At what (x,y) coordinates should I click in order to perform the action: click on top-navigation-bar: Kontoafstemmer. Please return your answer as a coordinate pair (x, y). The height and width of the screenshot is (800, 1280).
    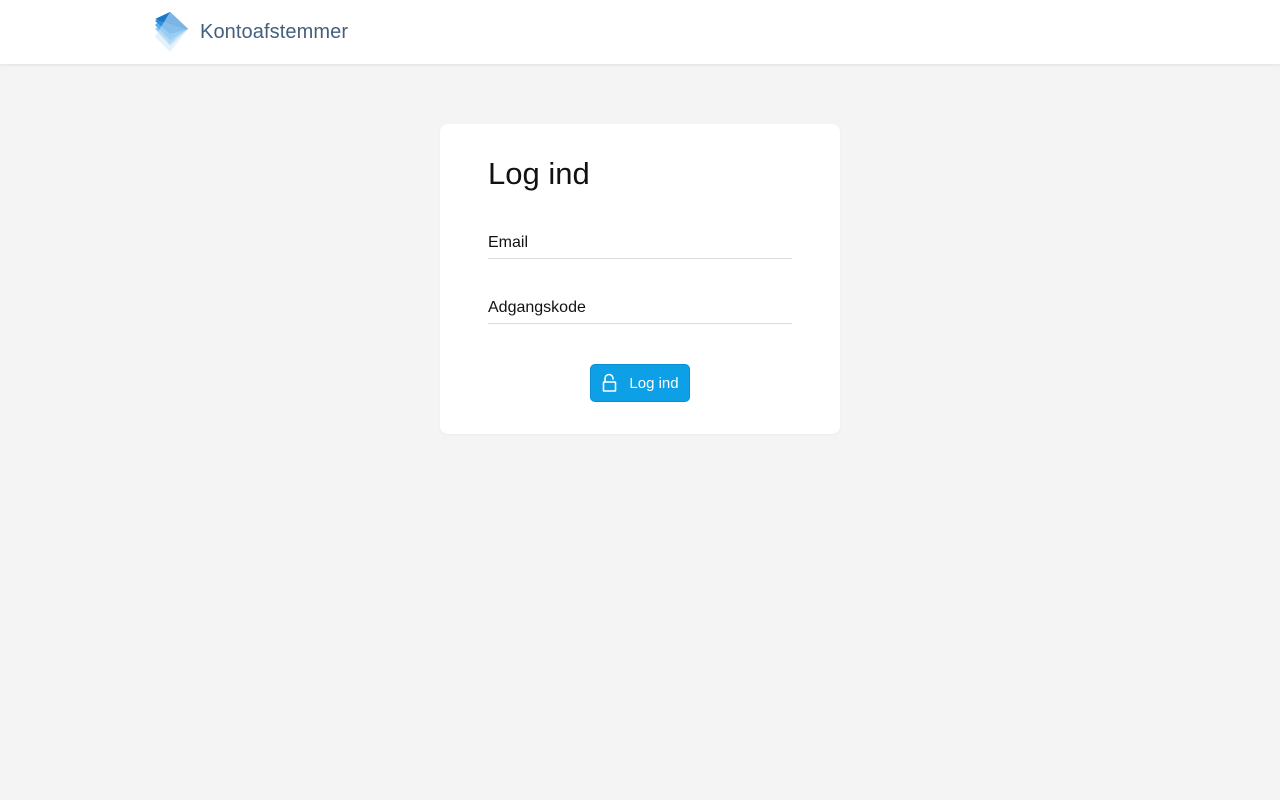
    Looking at the image, I should click on (640, 32).